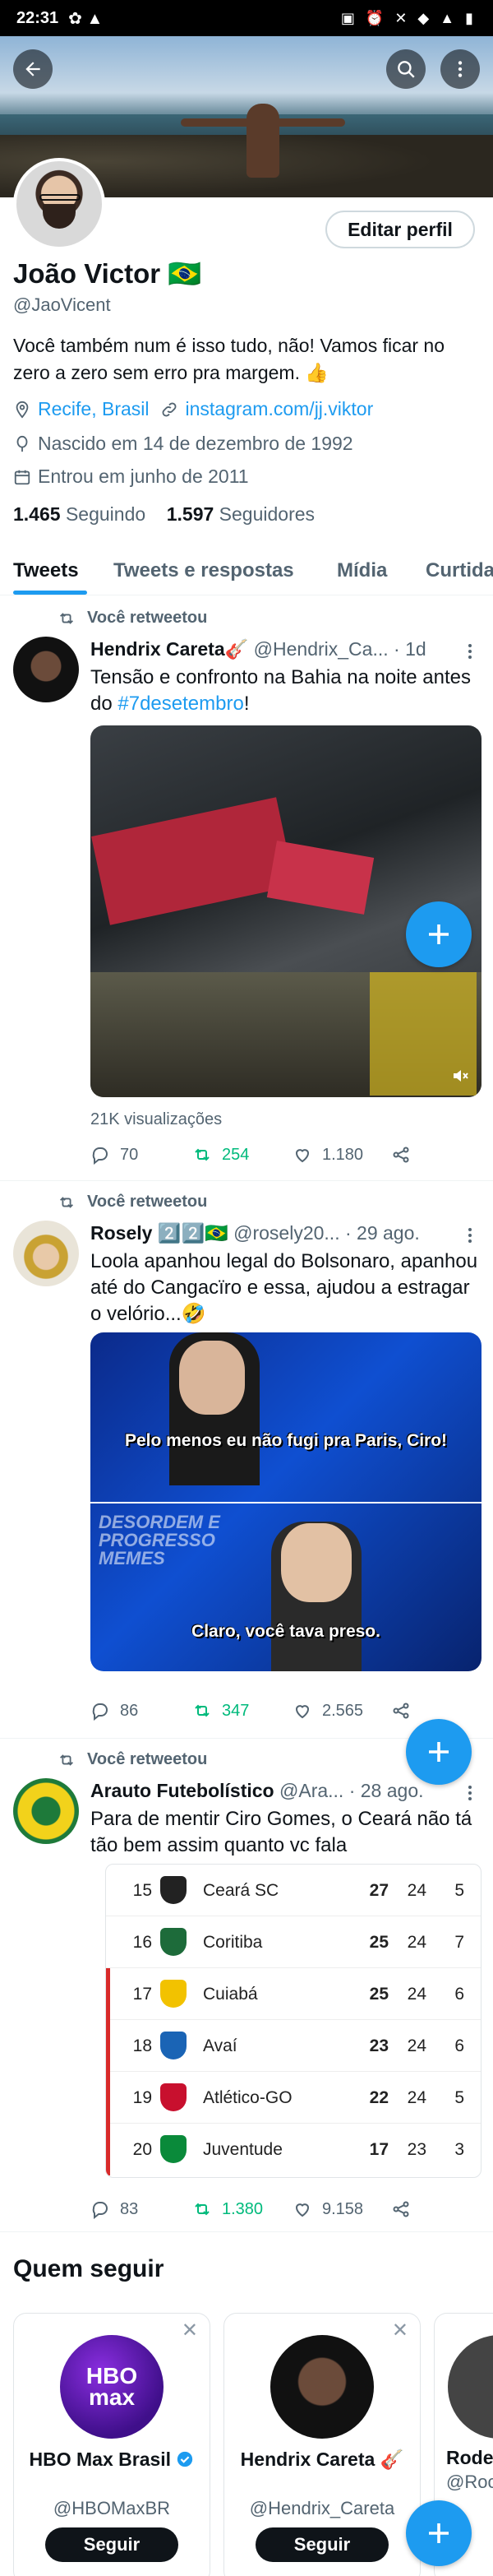 Image resolution: width=493 pixels, height=2576 pixels. Describe the element at coordinates (204, 571) in the screenshot. I see `tab-tweets-and-replies: Tweets e respostas` at that location.